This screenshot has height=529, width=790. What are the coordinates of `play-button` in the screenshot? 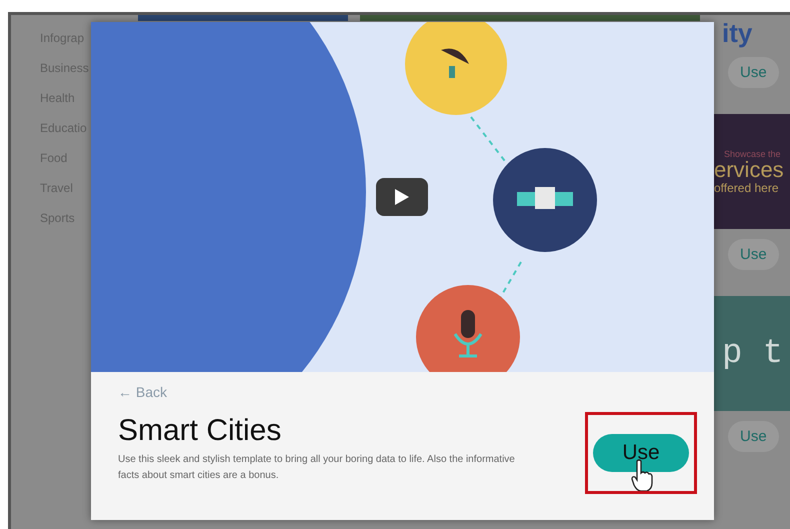 It's located at (402, 197).